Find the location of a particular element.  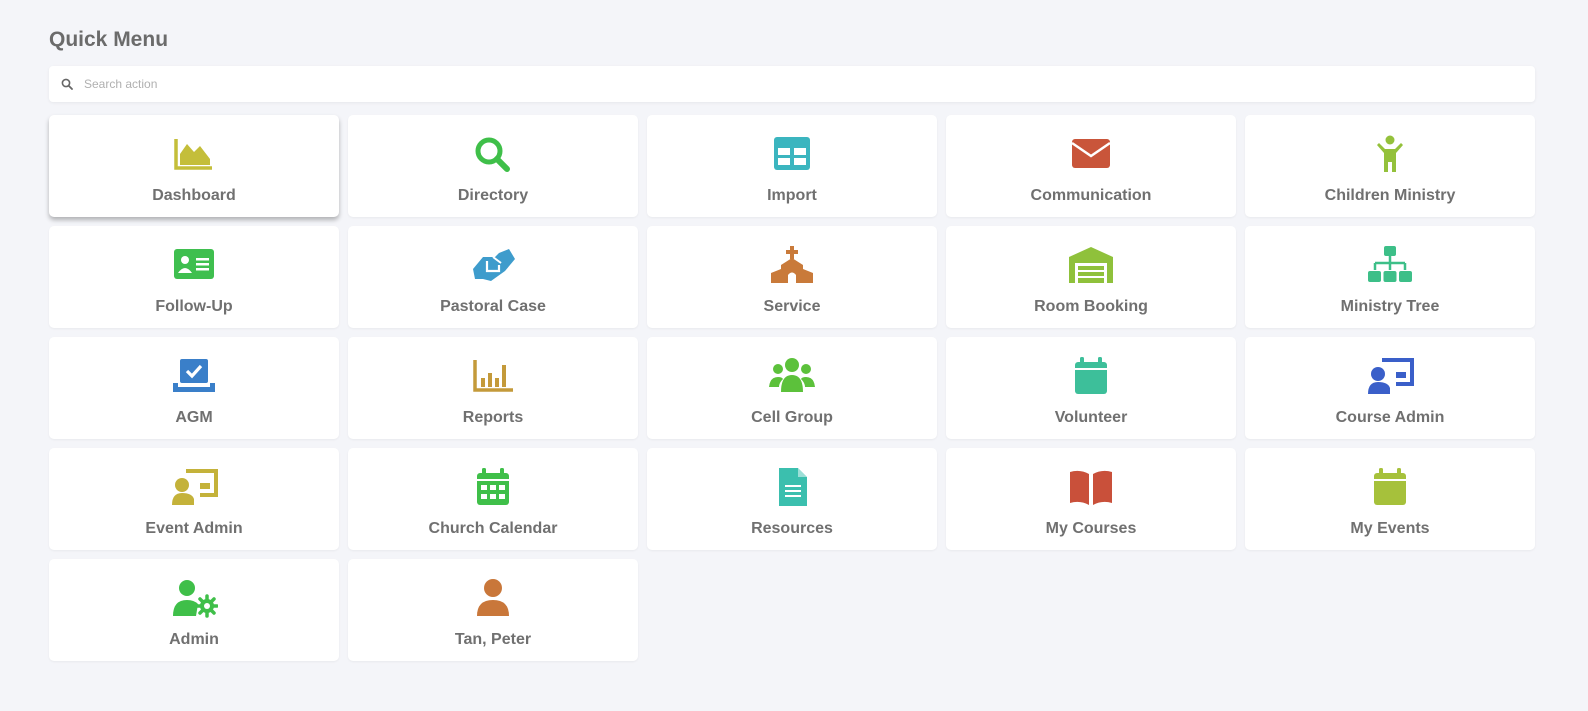

menu-tile-admin: Admin is located at coordinates (194, 610).